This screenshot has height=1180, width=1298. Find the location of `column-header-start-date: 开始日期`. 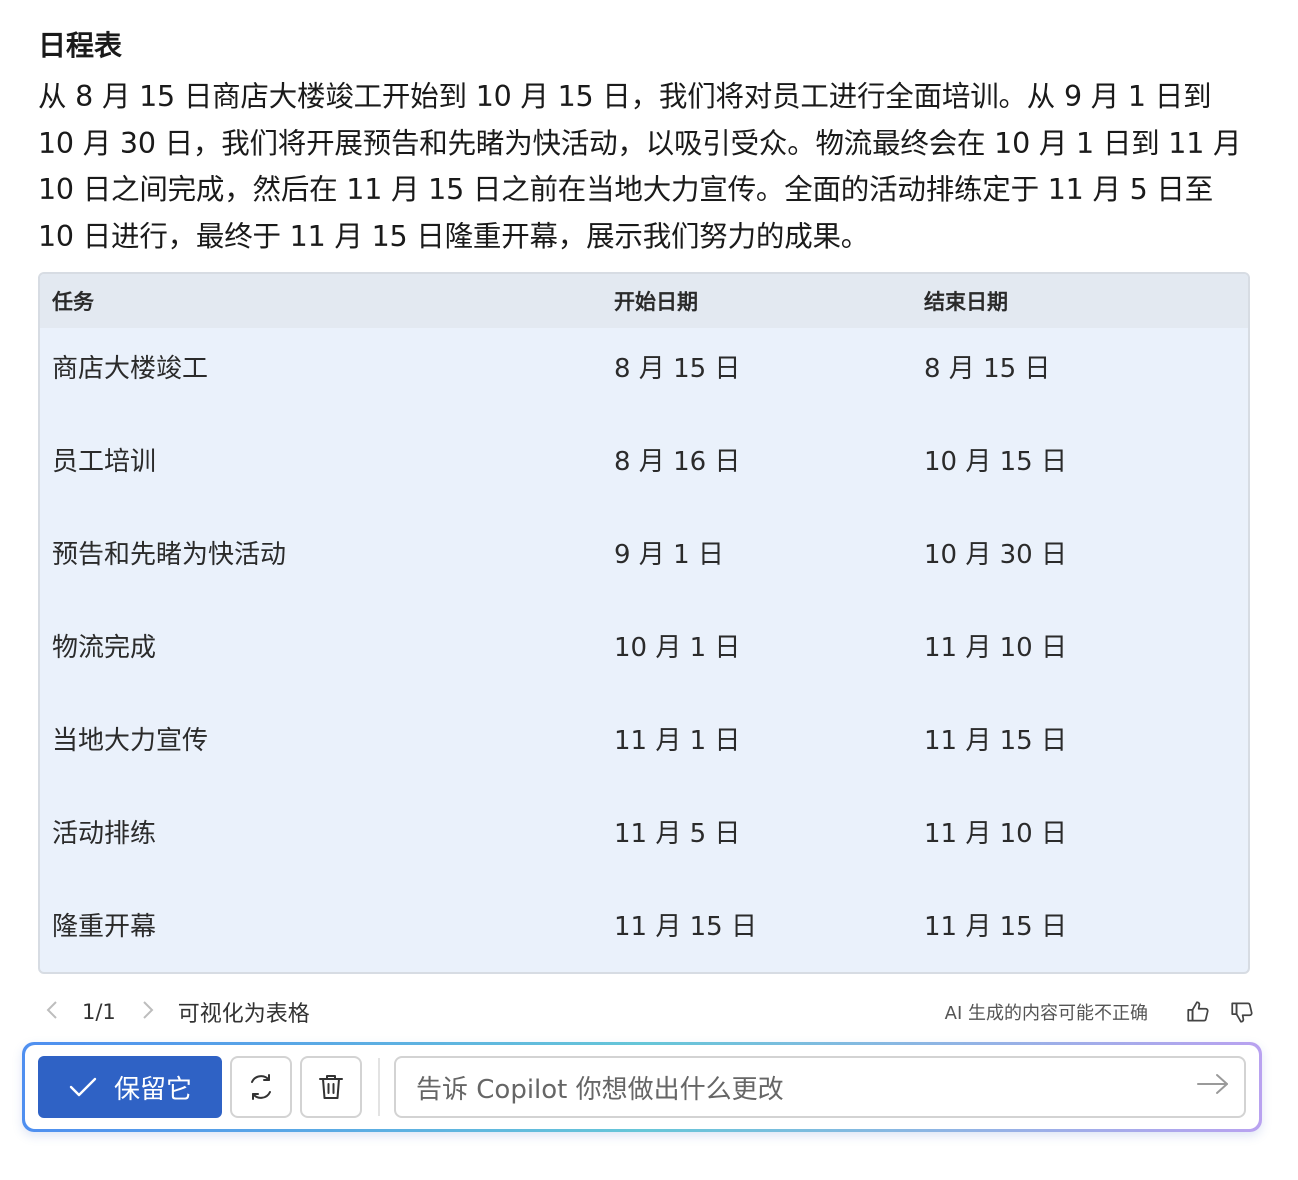

column-header-start-date: 开始日期 is located at coordinates (656, 302).